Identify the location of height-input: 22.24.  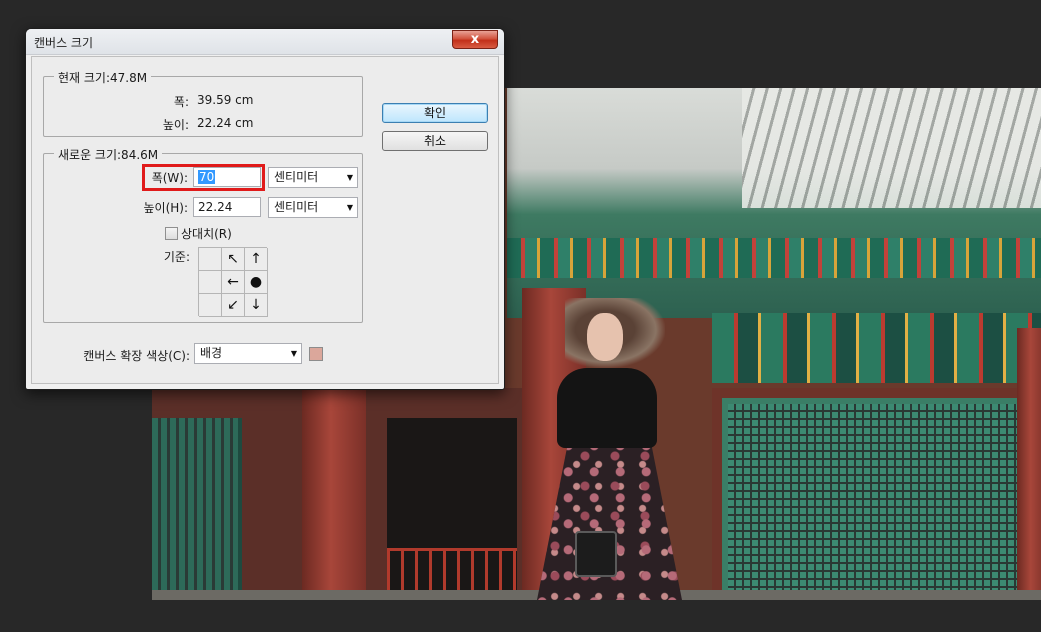
(227, 207).